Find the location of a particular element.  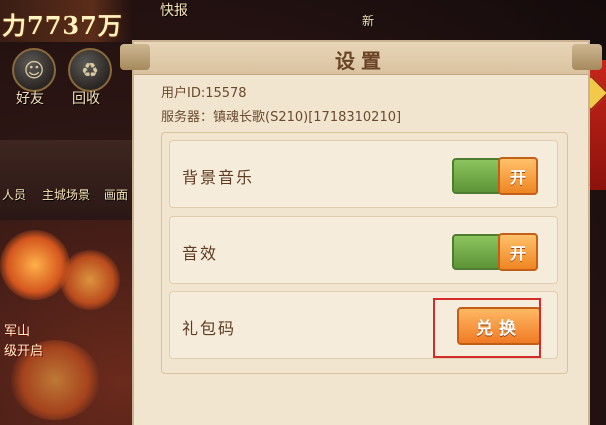

new-badge: 新 is located at coordinates (368, 21).